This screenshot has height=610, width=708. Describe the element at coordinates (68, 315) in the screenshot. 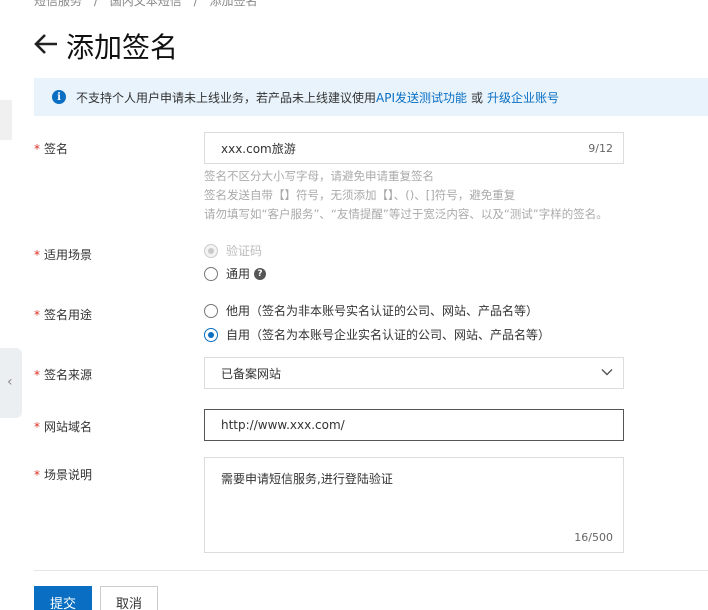

I see `purpose-label-text: 签名用途` at that location.